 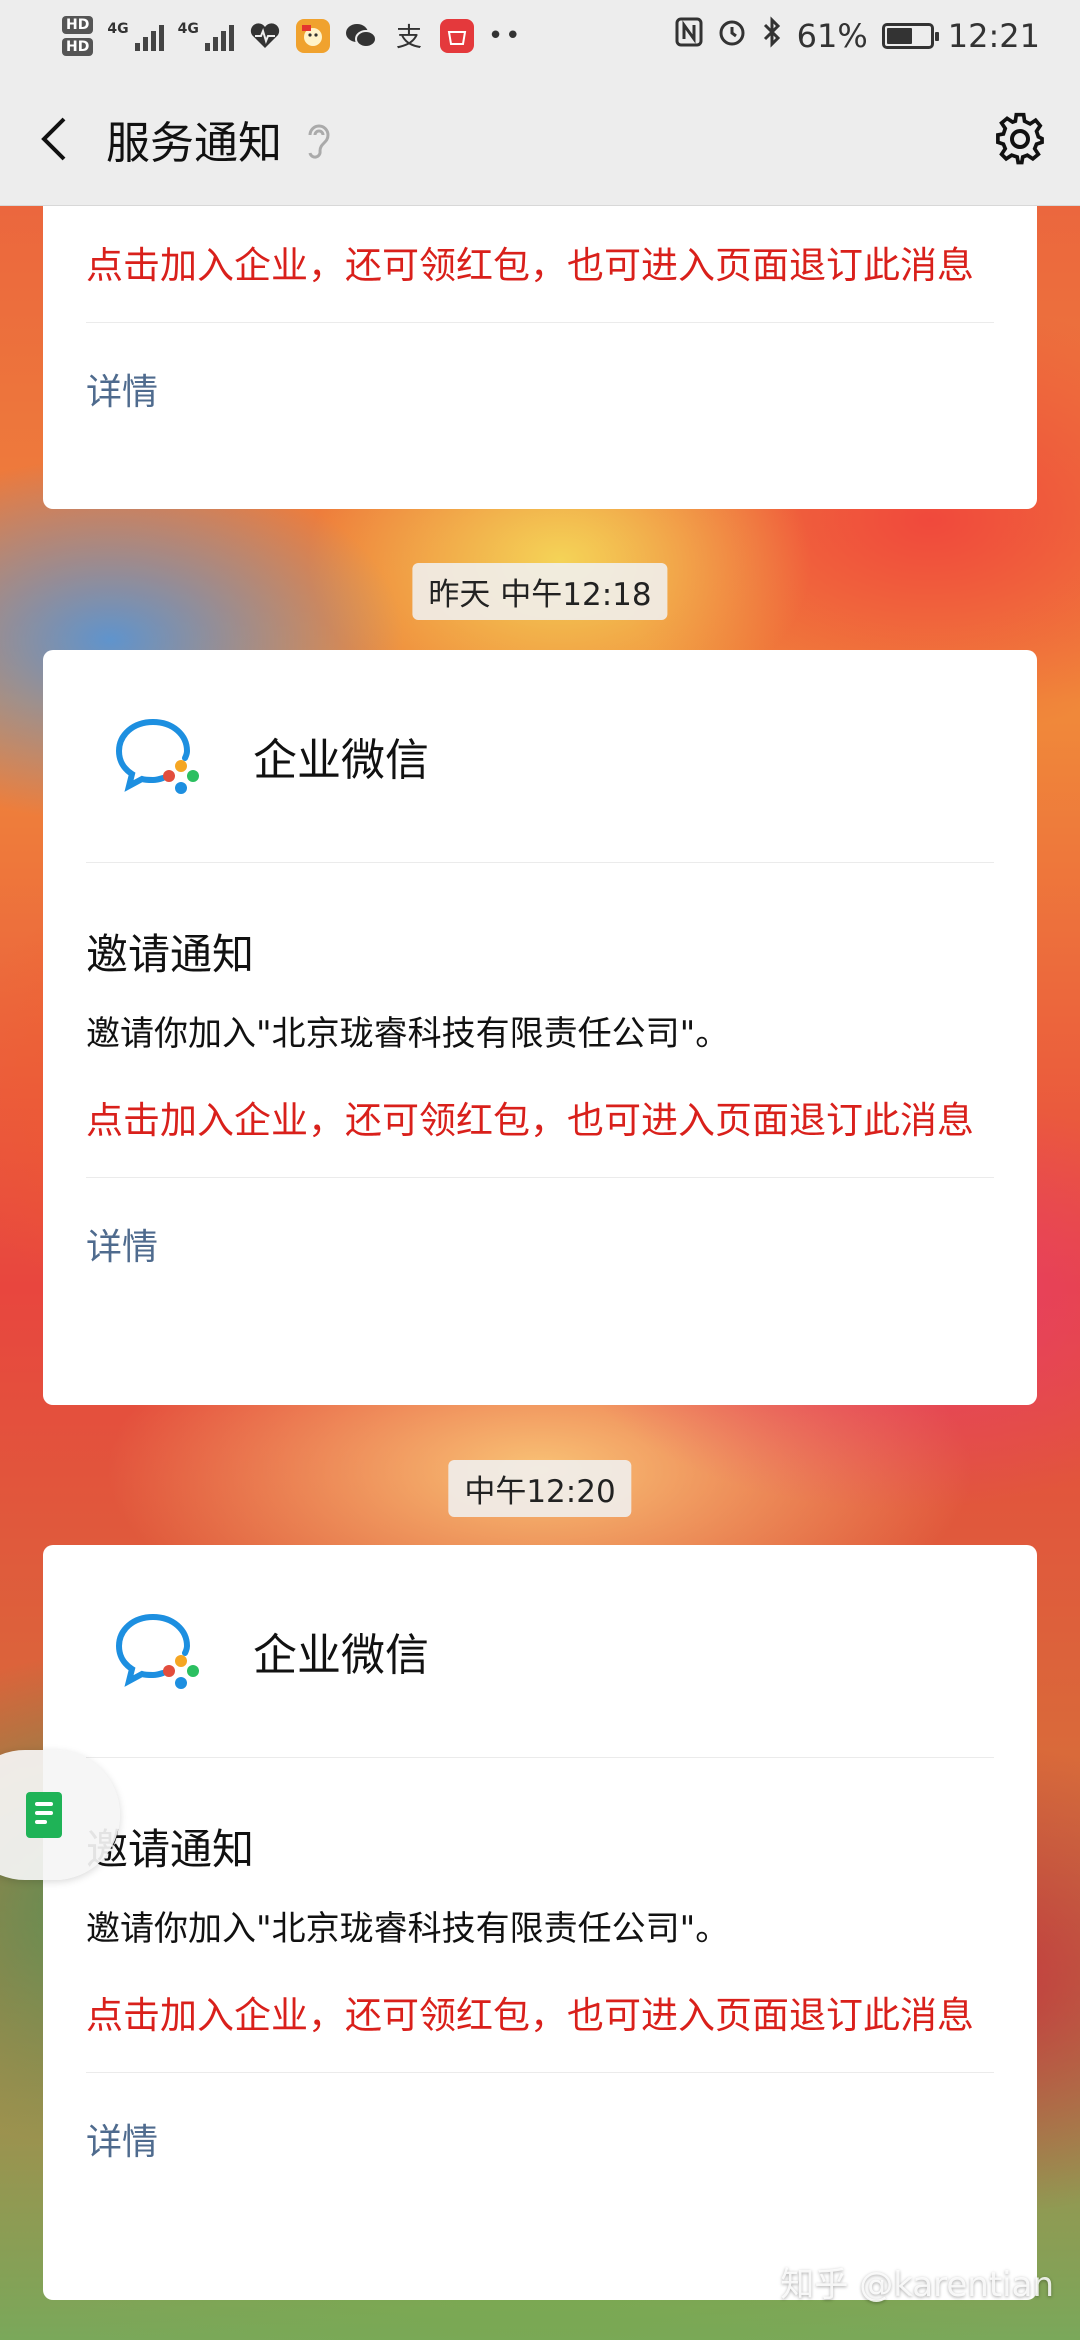 What do you see at coordinates (689, 36) in the screenshot?
I see `nfc-icon` at bounding box center [689, 36].